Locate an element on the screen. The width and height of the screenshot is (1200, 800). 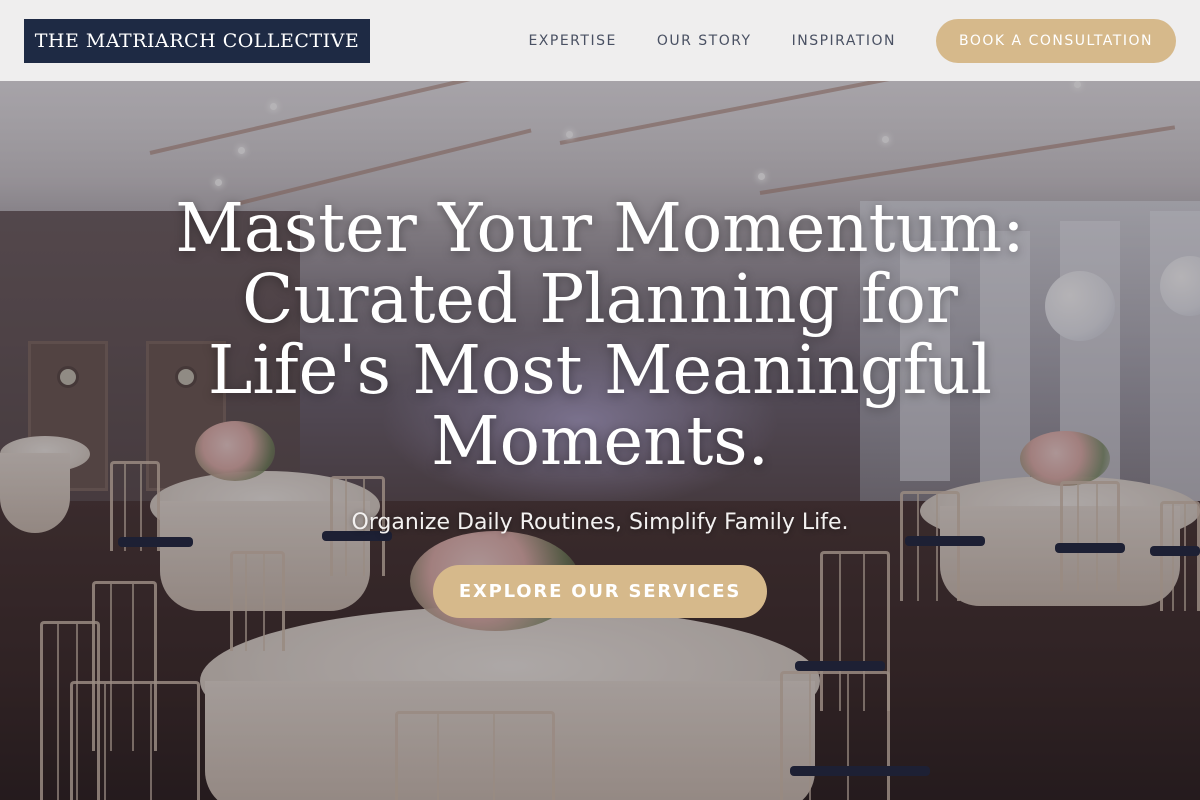
book-consultation-button: BOOK A CONSULTATION is located at coordinates (1056, 40).